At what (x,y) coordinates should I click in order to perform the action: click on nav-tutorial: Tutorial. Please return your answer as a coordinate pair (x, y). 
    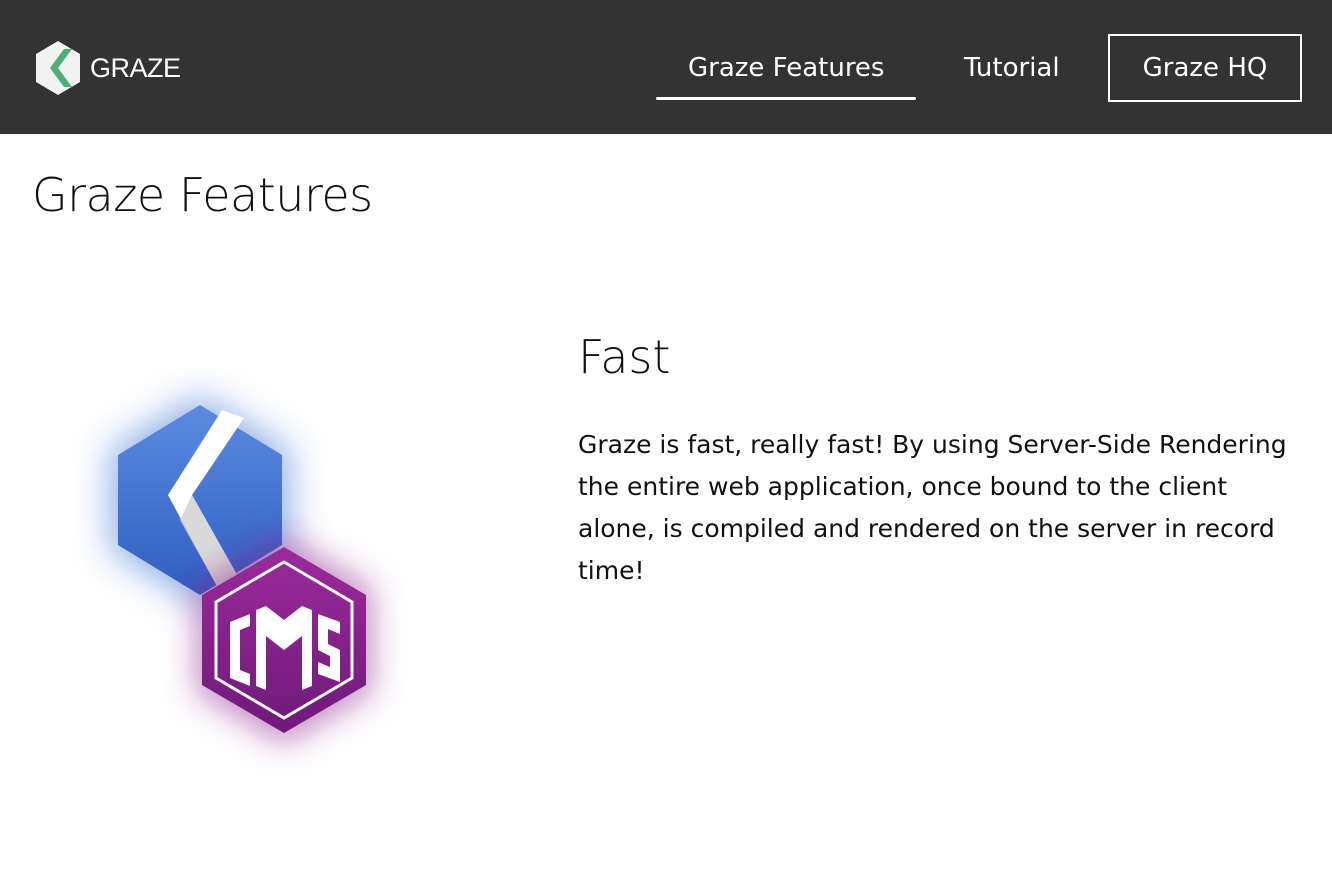
    Looking at the image, I should click on (1012, 68).